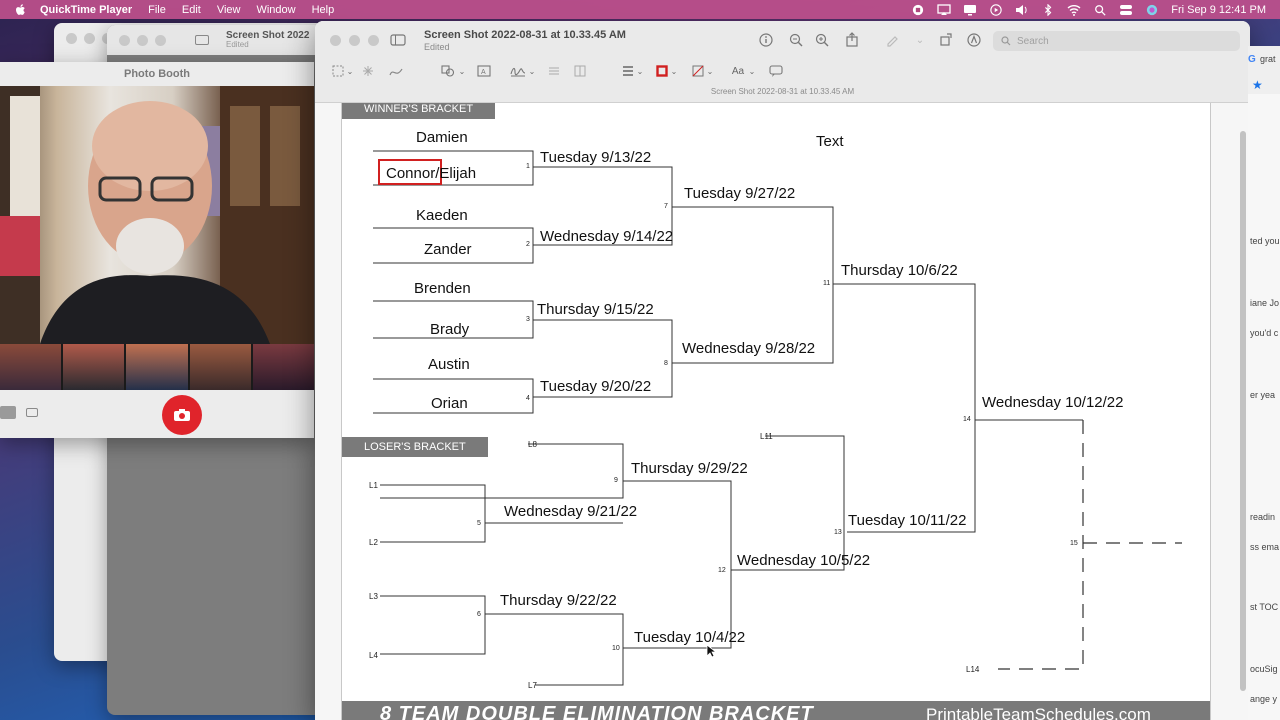 The width and height of the screenshot is (1280, 720). Describe the element at coordinates (191, 10) in the screenshot. I see `menu-edit: Edit` at that location.